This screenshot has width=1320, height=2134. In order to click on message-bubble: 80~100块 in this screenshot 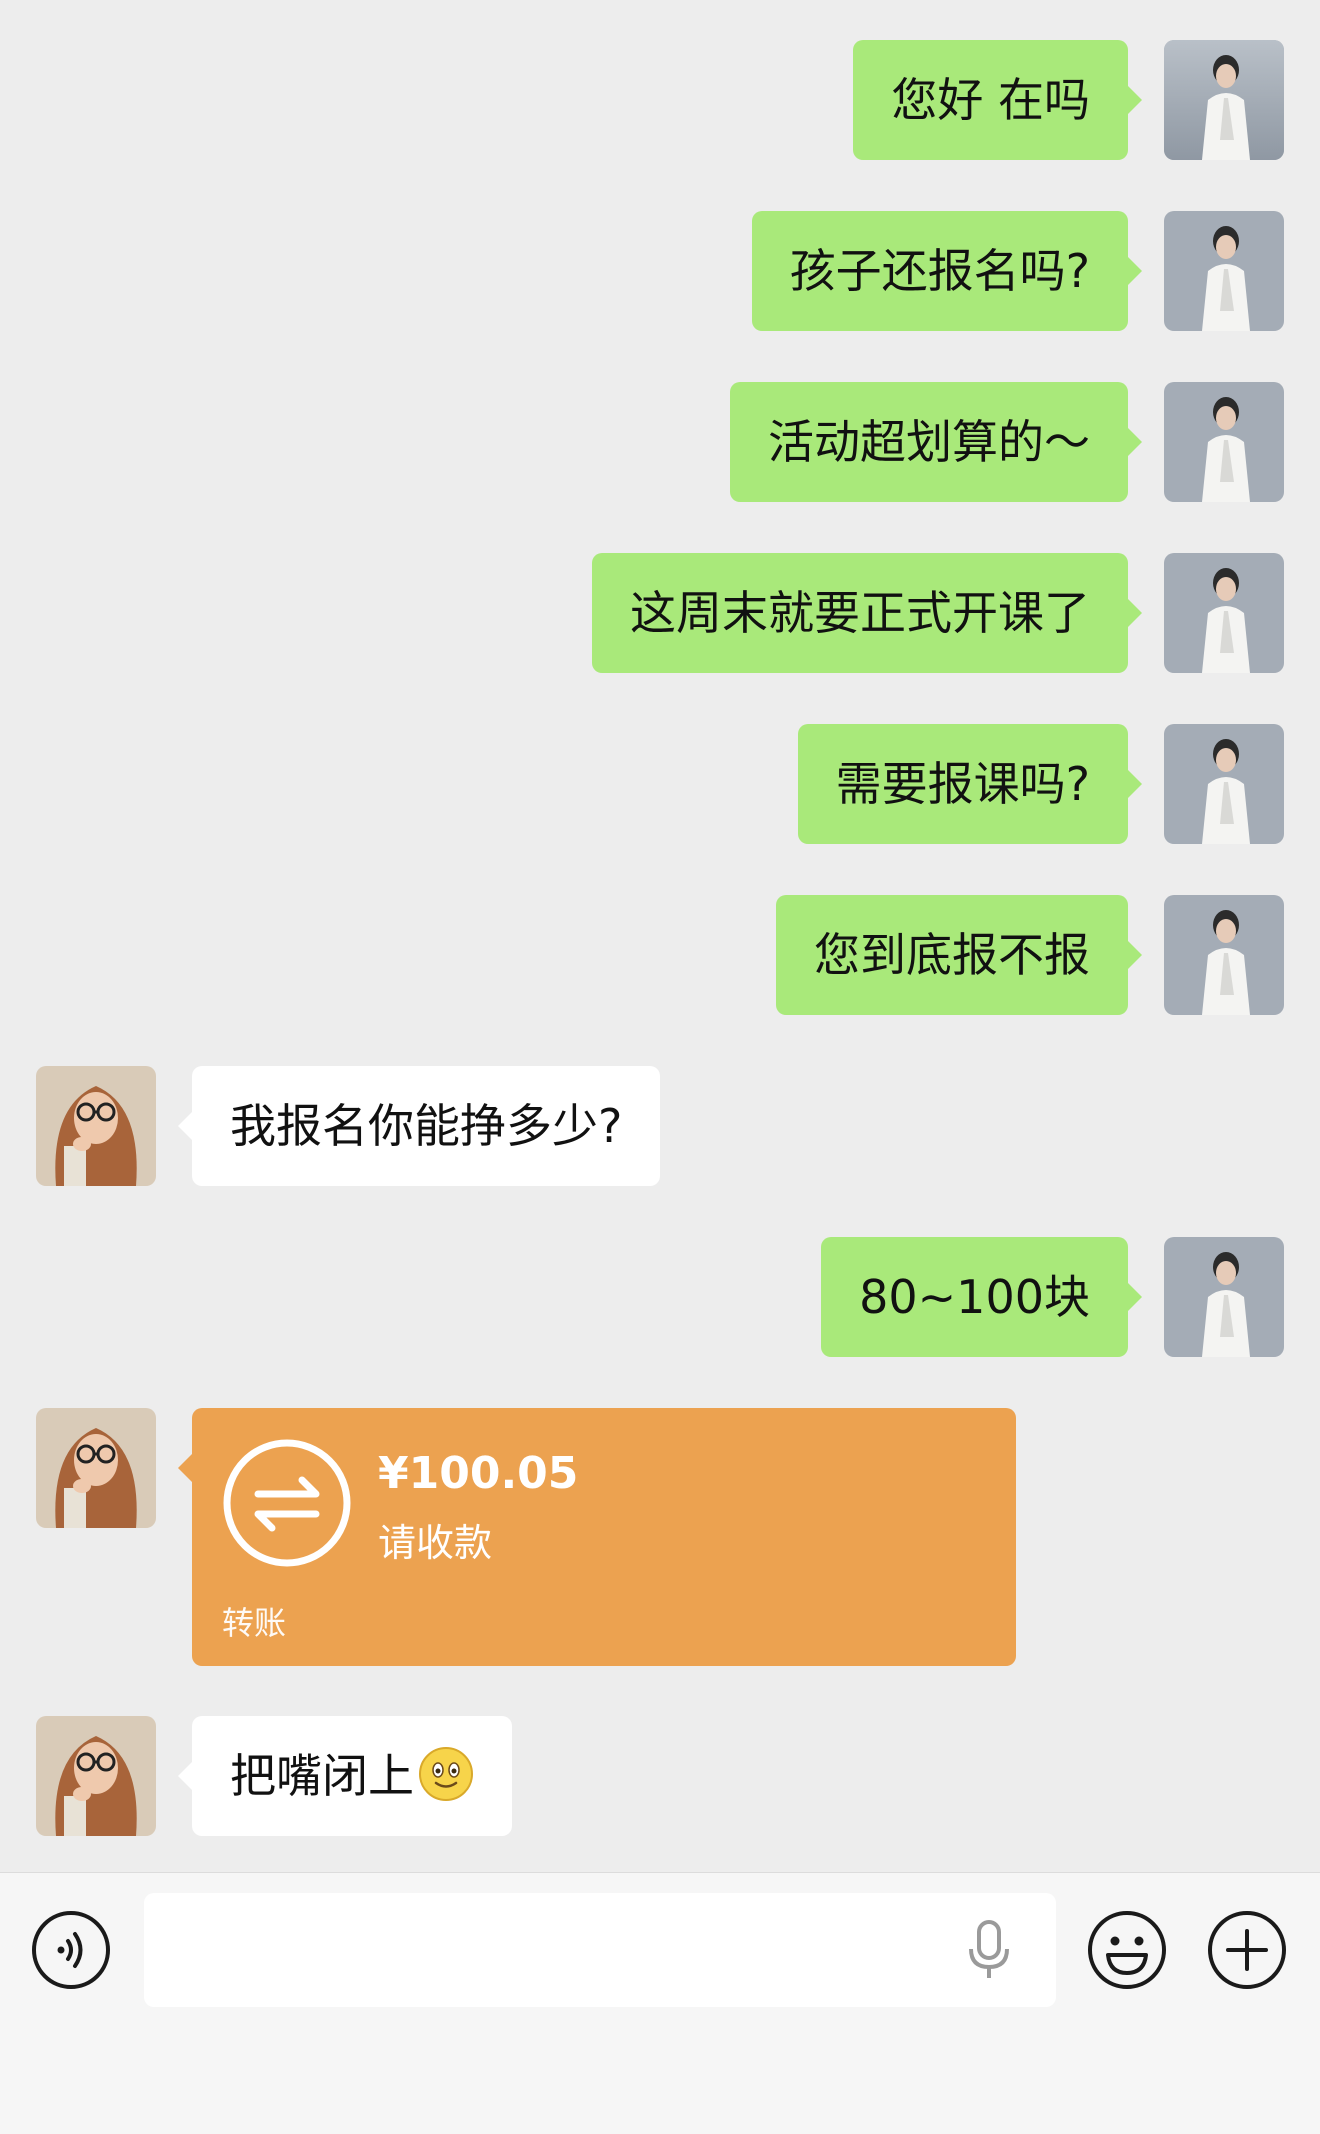, I will do `click(981, 1297)`.